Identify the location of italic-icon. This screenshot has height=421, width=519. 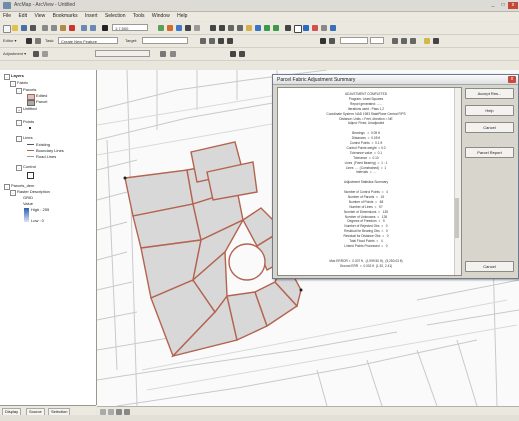
(404, 41).